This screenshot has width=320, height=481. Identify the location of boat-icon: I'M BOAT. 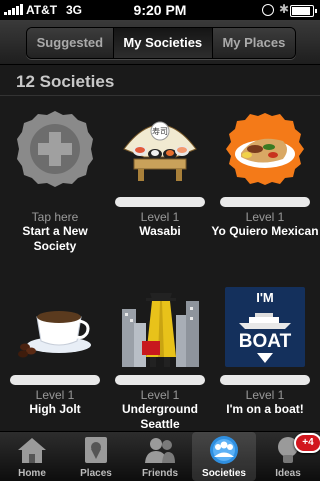
(265, 327).